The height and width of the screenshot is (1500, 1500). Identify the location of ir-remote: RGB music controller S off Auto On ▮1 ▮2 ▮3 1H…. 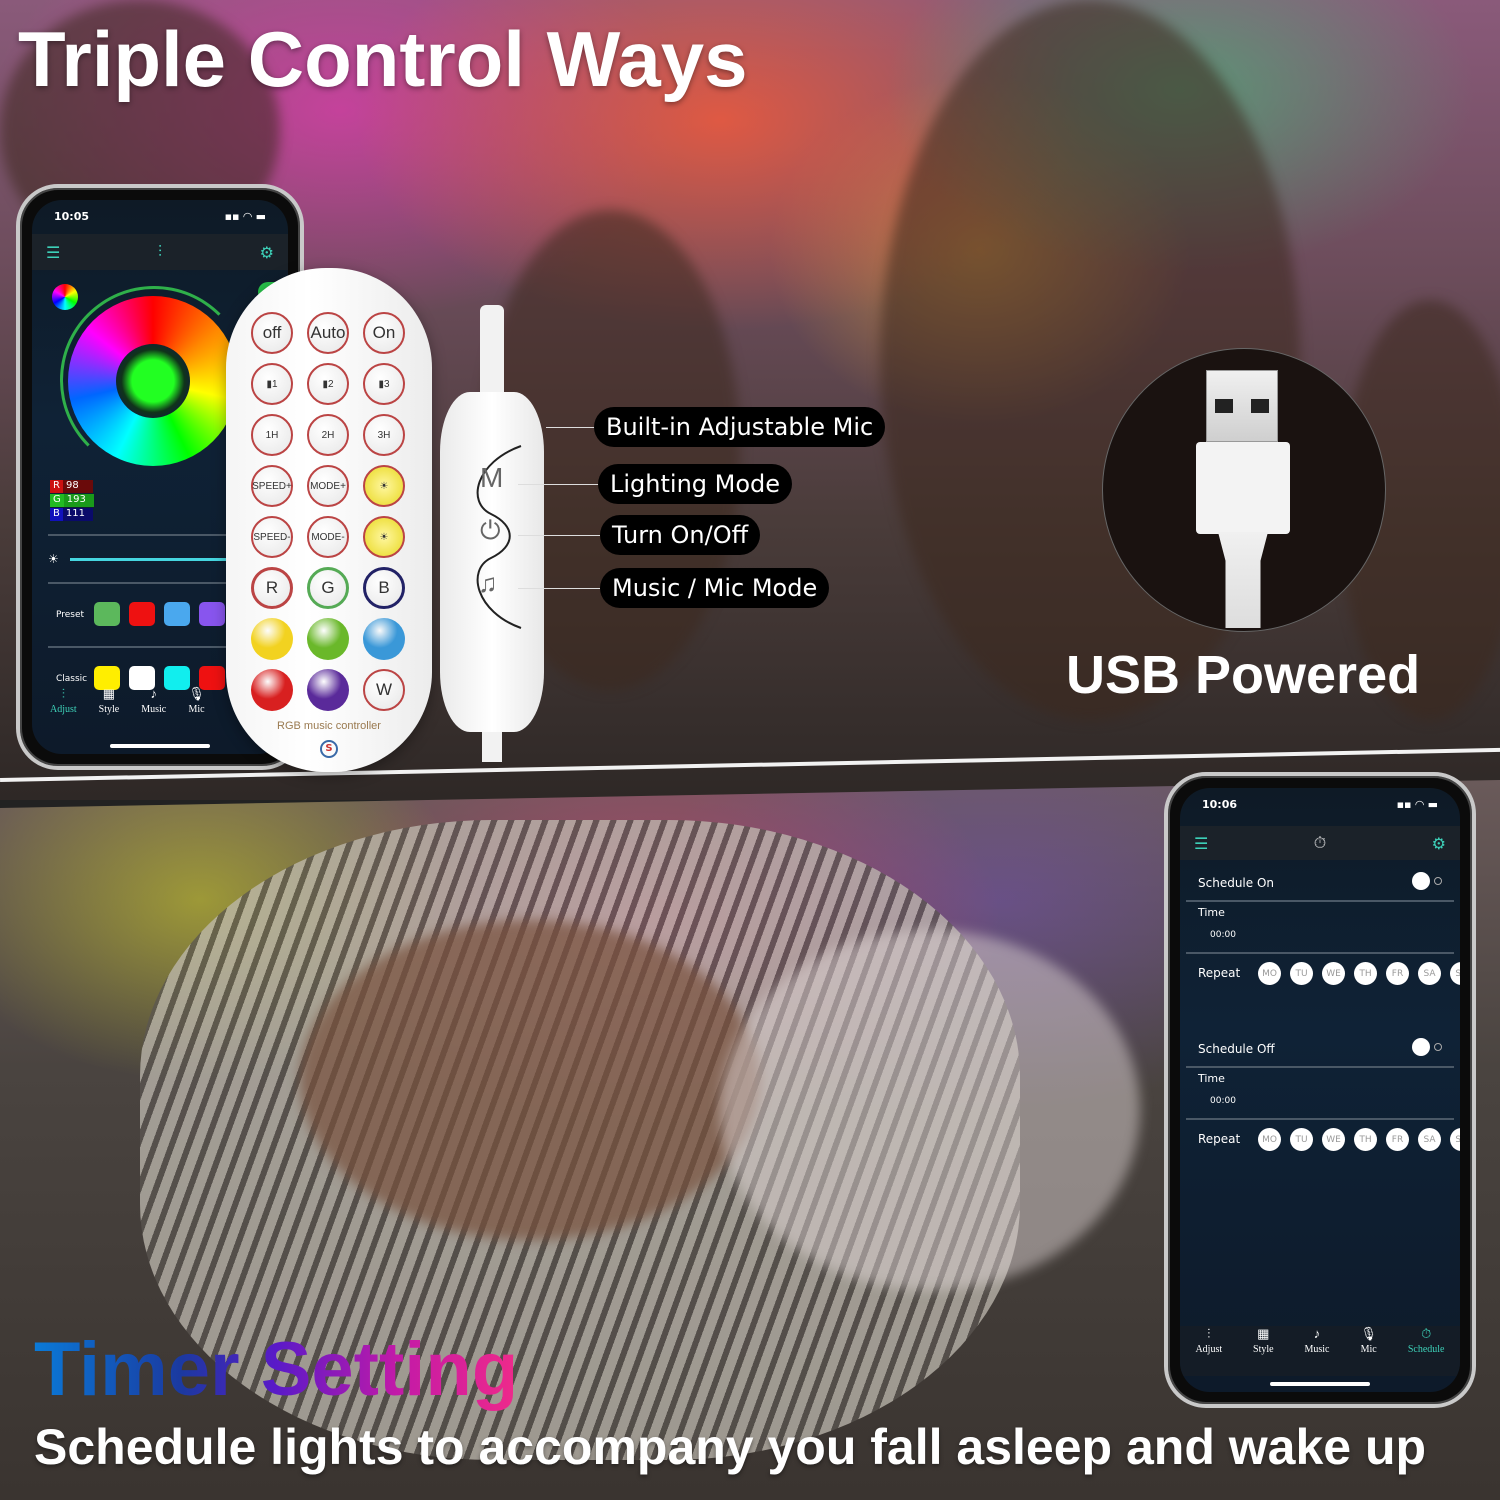
(329, 520).